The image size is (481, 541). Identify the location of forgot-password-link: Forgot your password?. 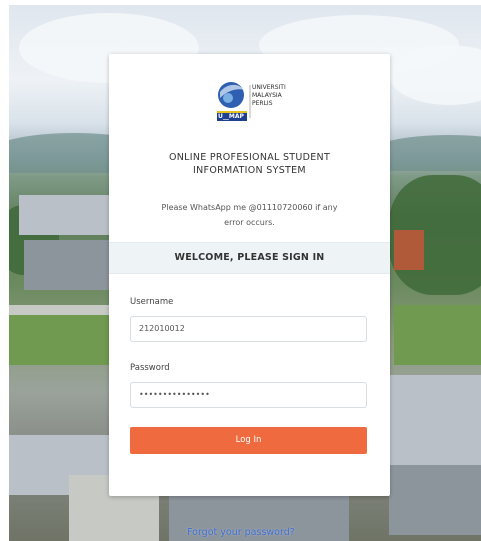
(241, 532).